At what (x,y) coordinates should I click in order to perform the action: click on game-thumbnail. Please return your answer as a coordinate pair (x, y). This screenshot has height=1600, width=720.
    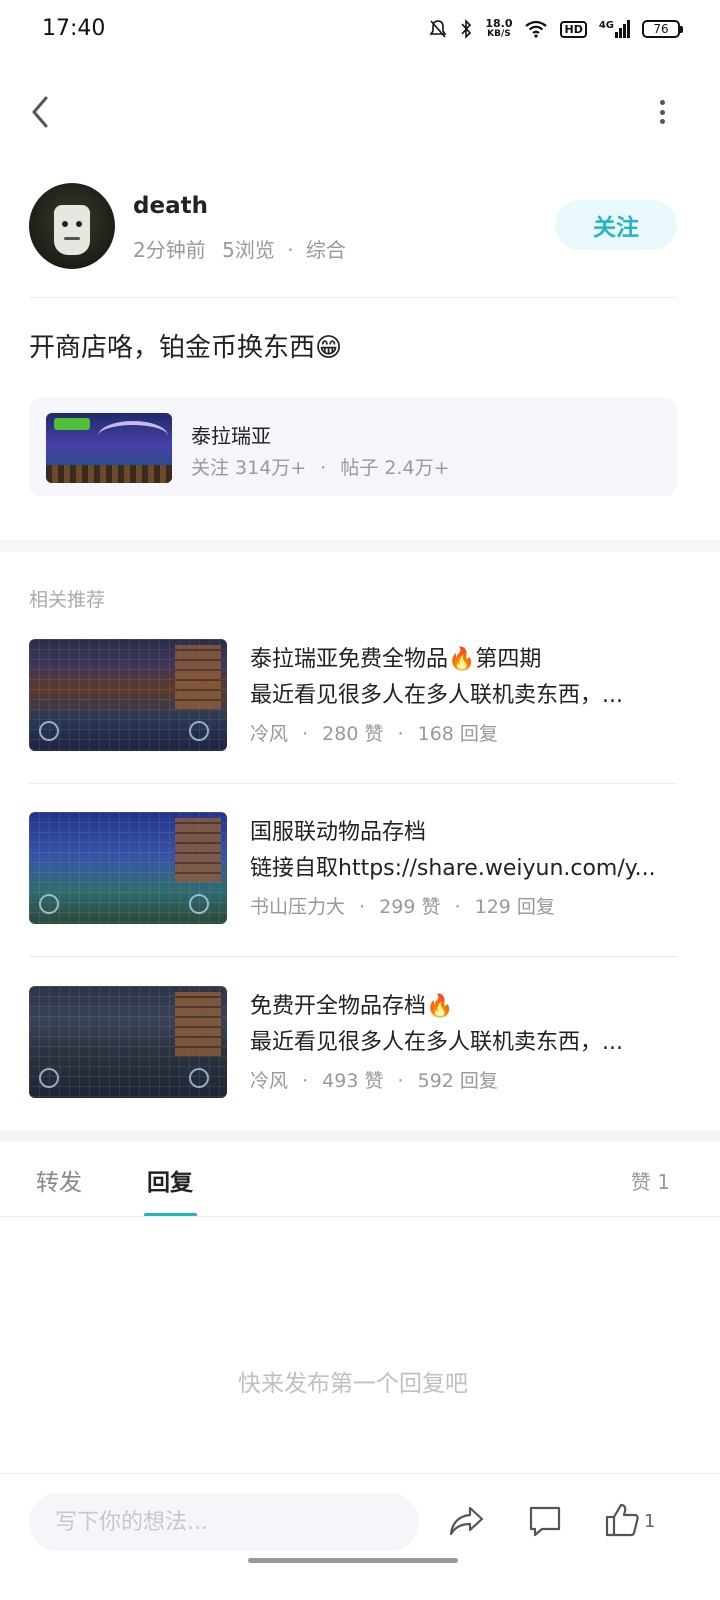
    Looking at the image, I should click on (109, 448).